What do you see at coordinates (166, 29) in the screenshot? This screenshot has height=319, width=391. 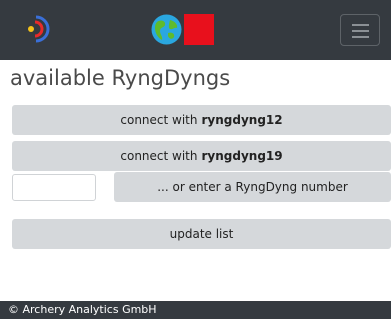 I see `globe-icon` at bounding box center [166, 29].